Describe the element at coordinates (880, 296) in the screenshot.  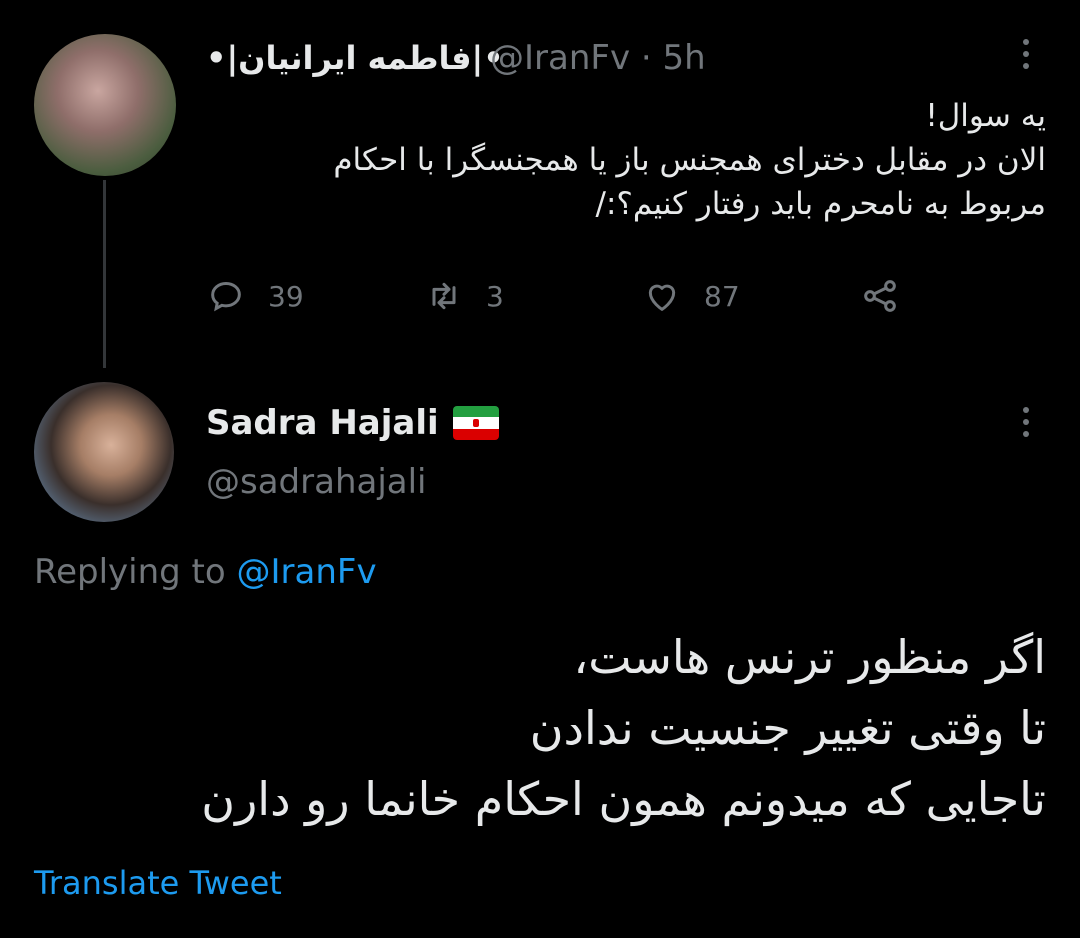
I see `share-icon` at that location.